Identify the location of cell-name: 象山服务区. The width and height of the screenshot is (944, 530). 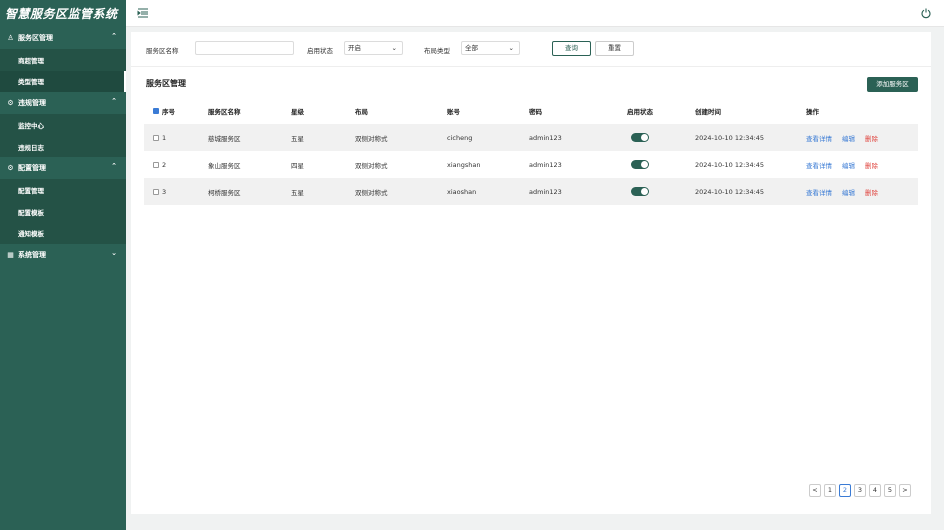
(224, 165).